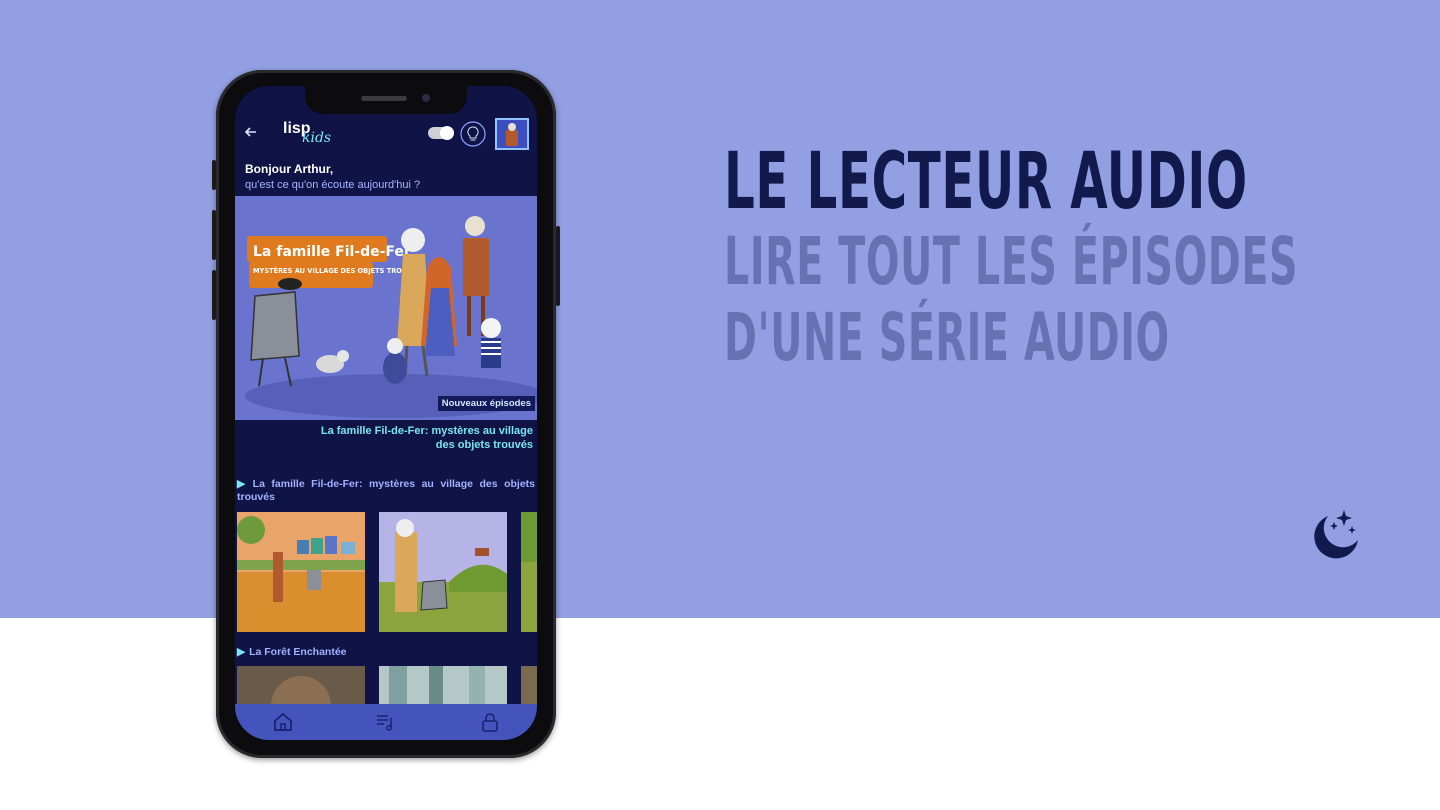 Image resolution: width=1440 pixels, height=810 pixels. What do you see at coordinates (486, 403) in the screenshot?
I see `new-episodes-badge: Nouveaux épisodes` at bounding box center [486, 403].